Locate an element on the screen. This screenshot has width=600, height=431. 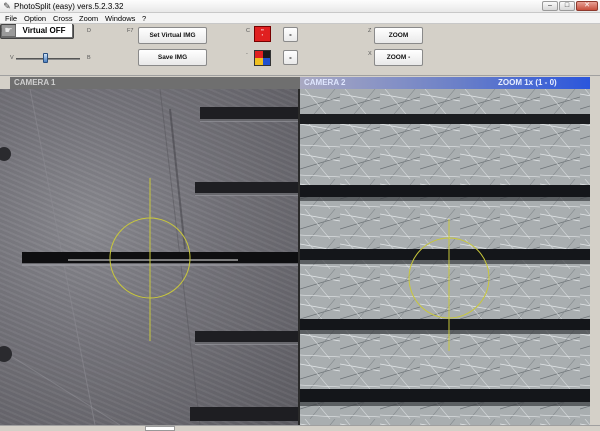
fkey-color-bottom: - is located at coordinates (247, 54).